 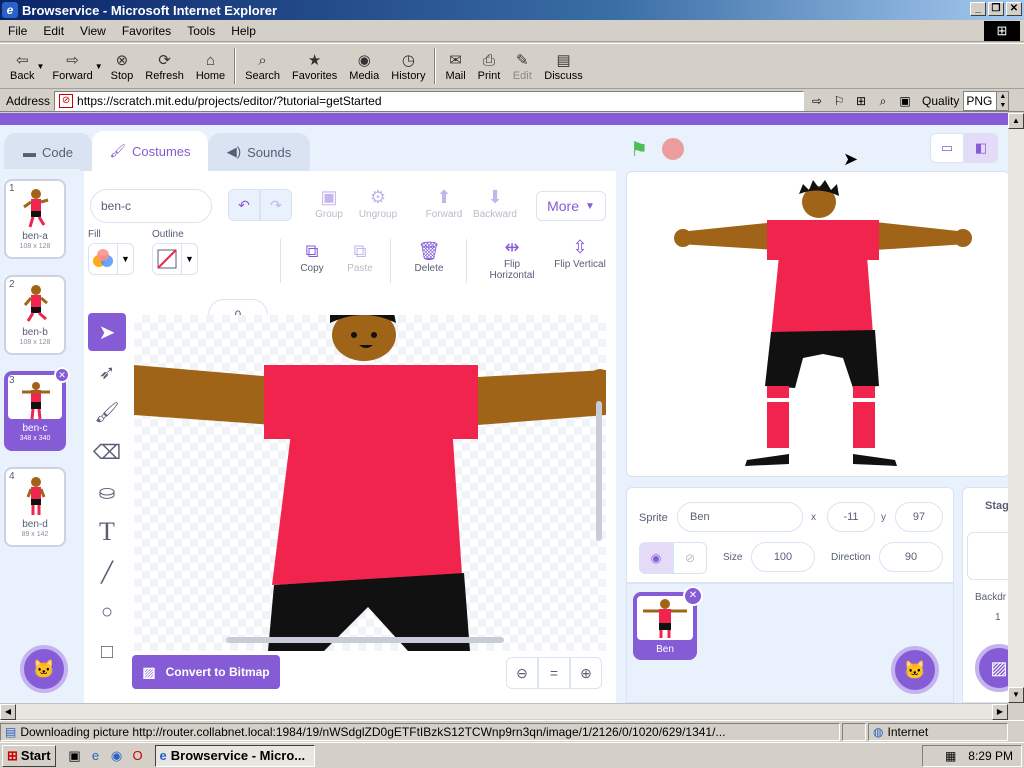 I want to click on horizontal-scrollbar: ◀ ▶, so click(x=504, y=711).